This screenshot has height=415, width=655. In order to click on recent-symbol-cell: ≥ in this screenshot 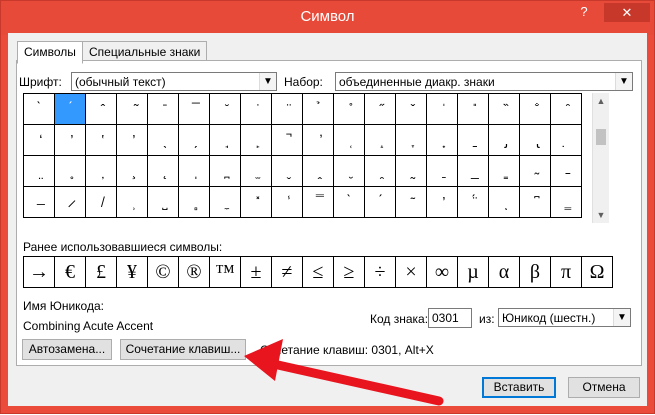, I will do `click(349, 272)`.